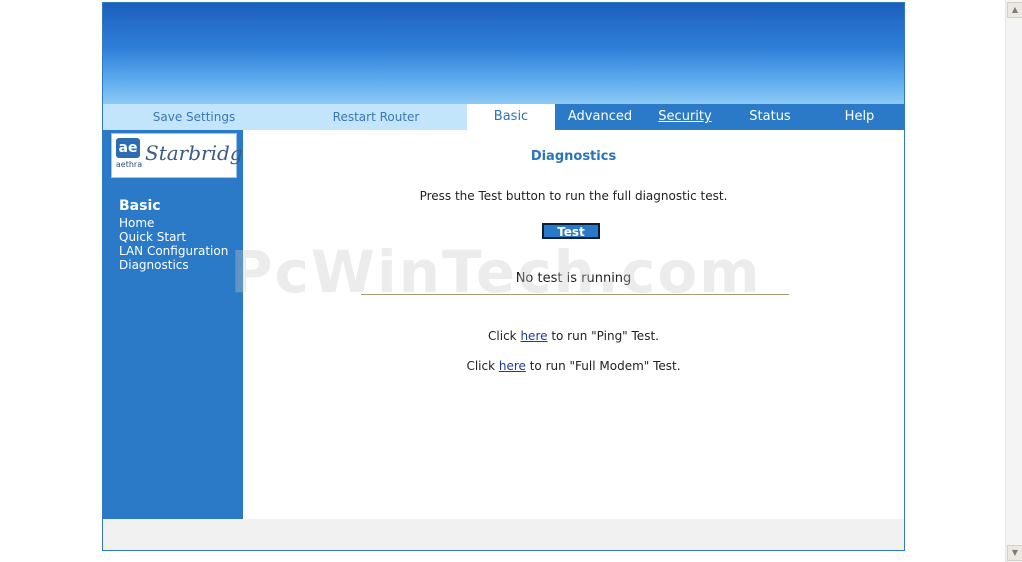 This screenshot has width=1022, height=562. Describe the element at coordinates (1014, 10) in the screenshot. I see `scroll-up-arrow-icon: ▲` at that location.